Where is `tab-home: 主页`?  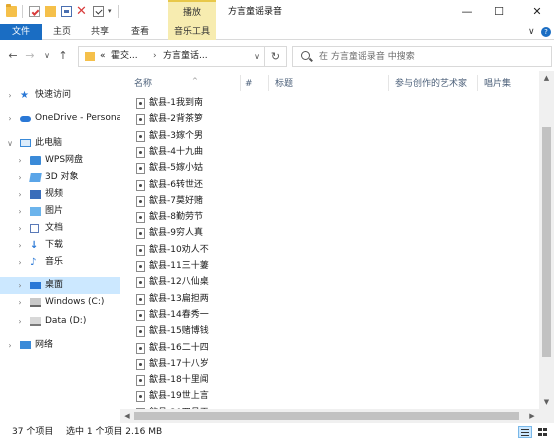 tab-home: 主页 is located at coordinates (62, 32).